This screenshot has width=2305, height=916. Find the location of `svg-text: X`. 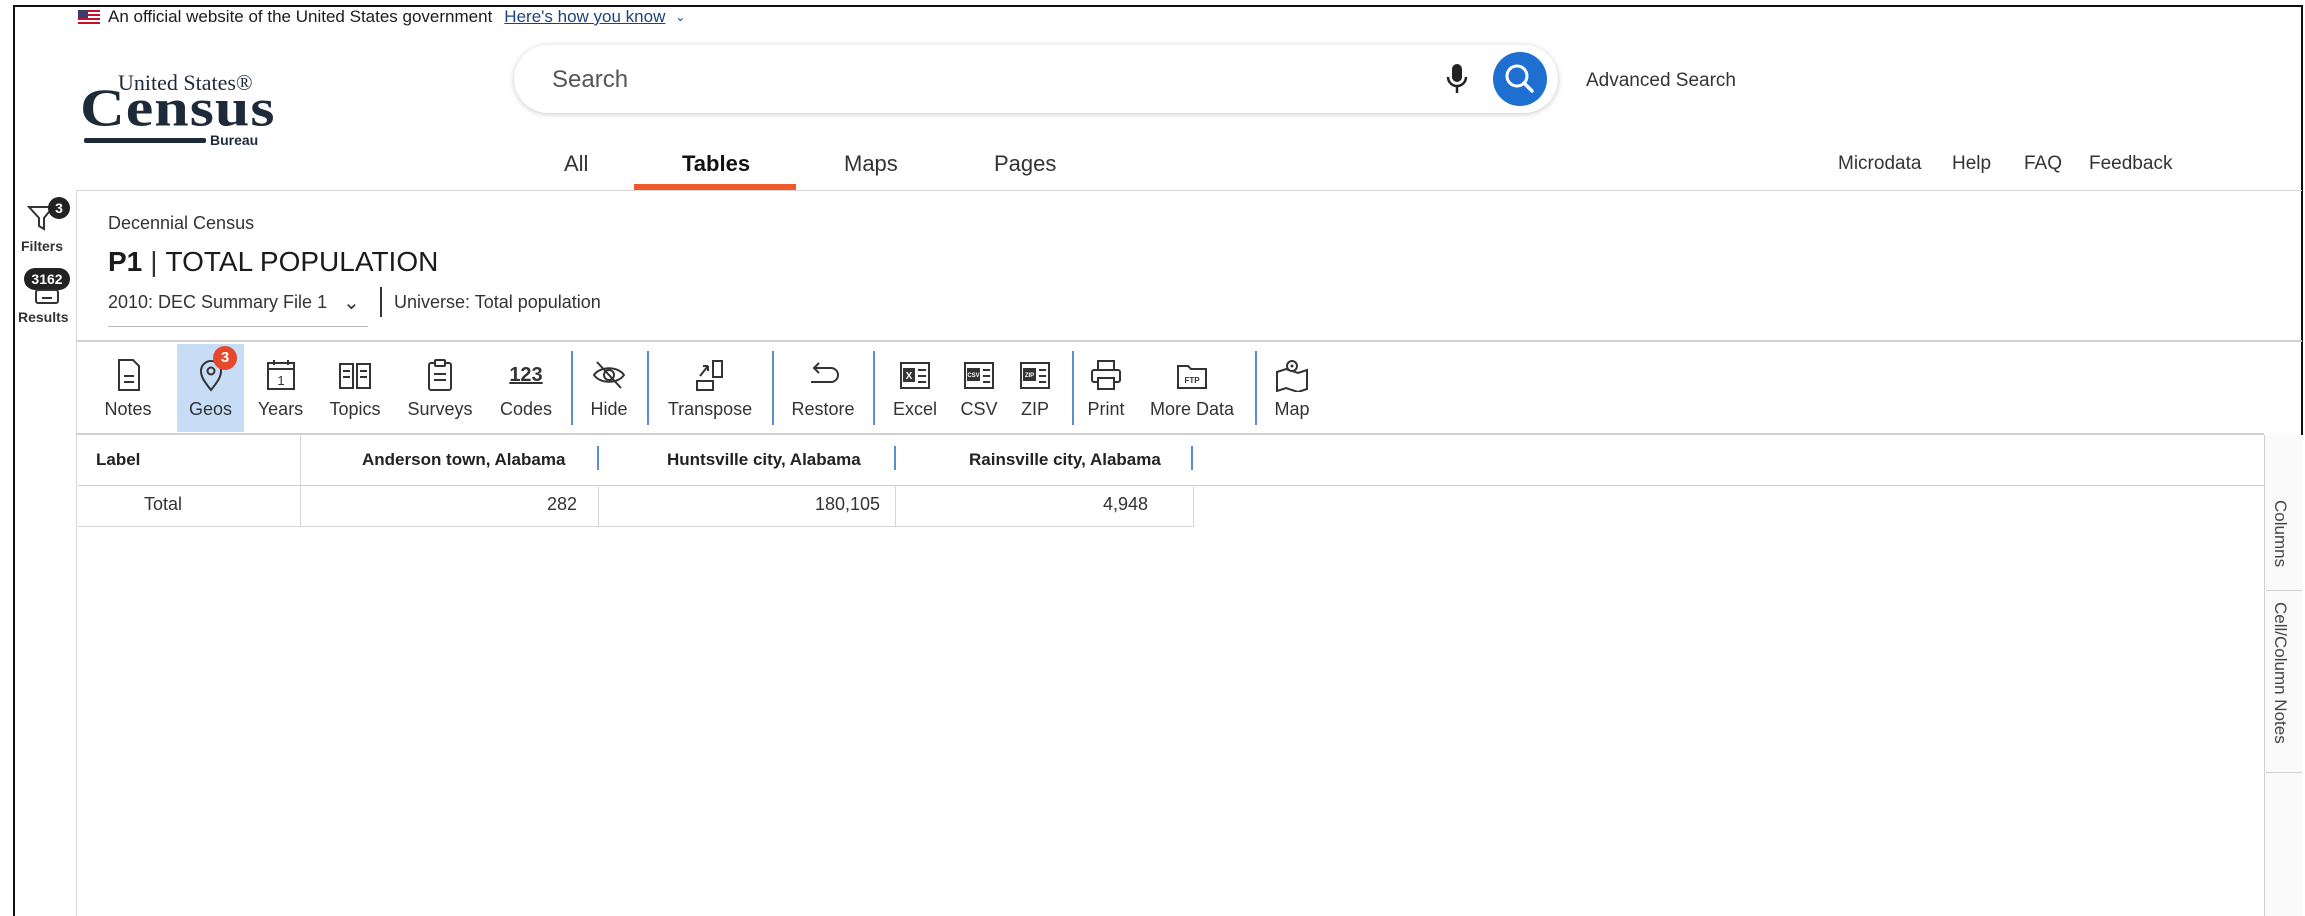

svg-text: X is located at coordinates (909, 376).